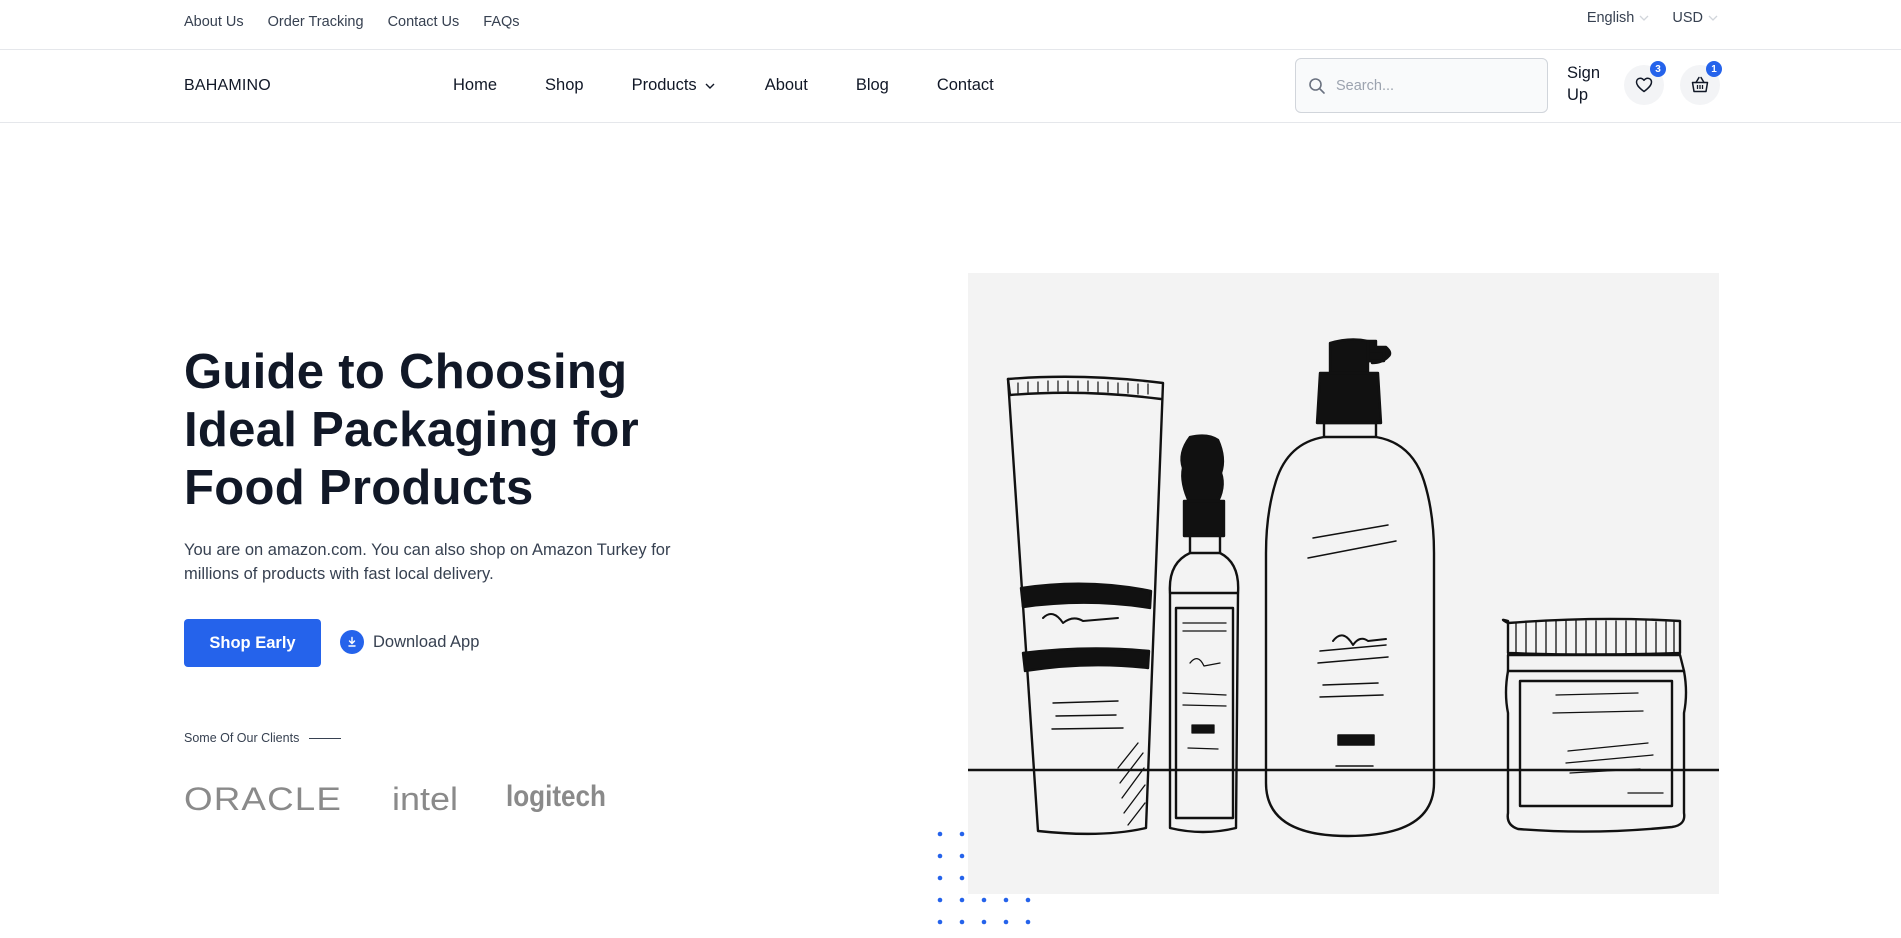  I want to click on oracle-logo: ORACLE, so click(263, 799).